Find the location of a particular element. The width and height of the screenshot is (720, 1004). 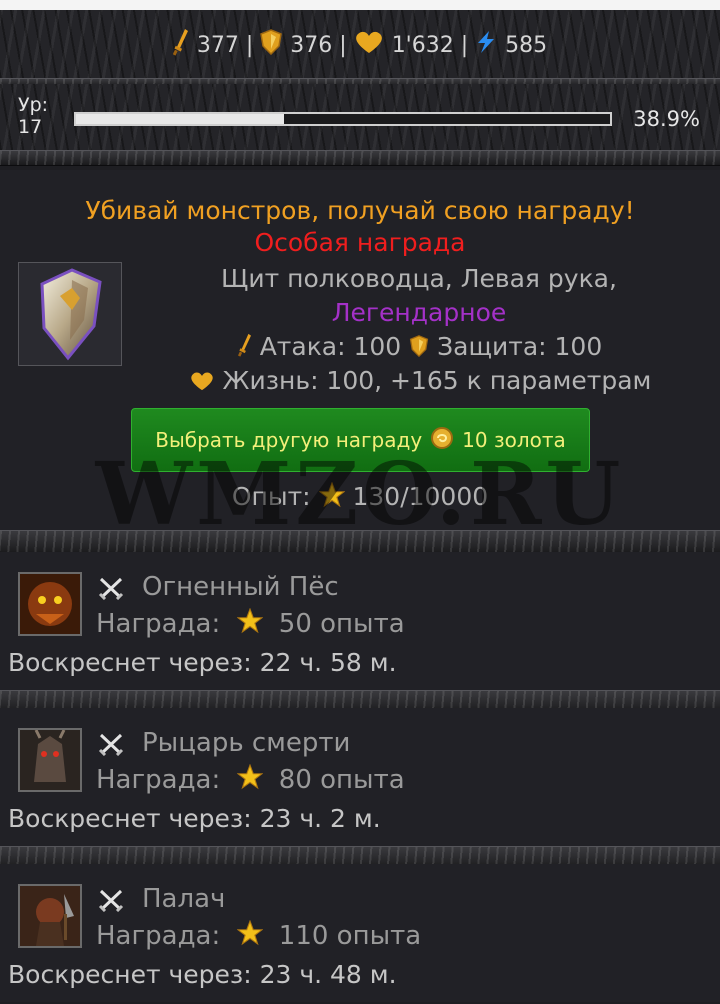

monster-reward-value: 50 опыта is located at coordinates (341, 624).